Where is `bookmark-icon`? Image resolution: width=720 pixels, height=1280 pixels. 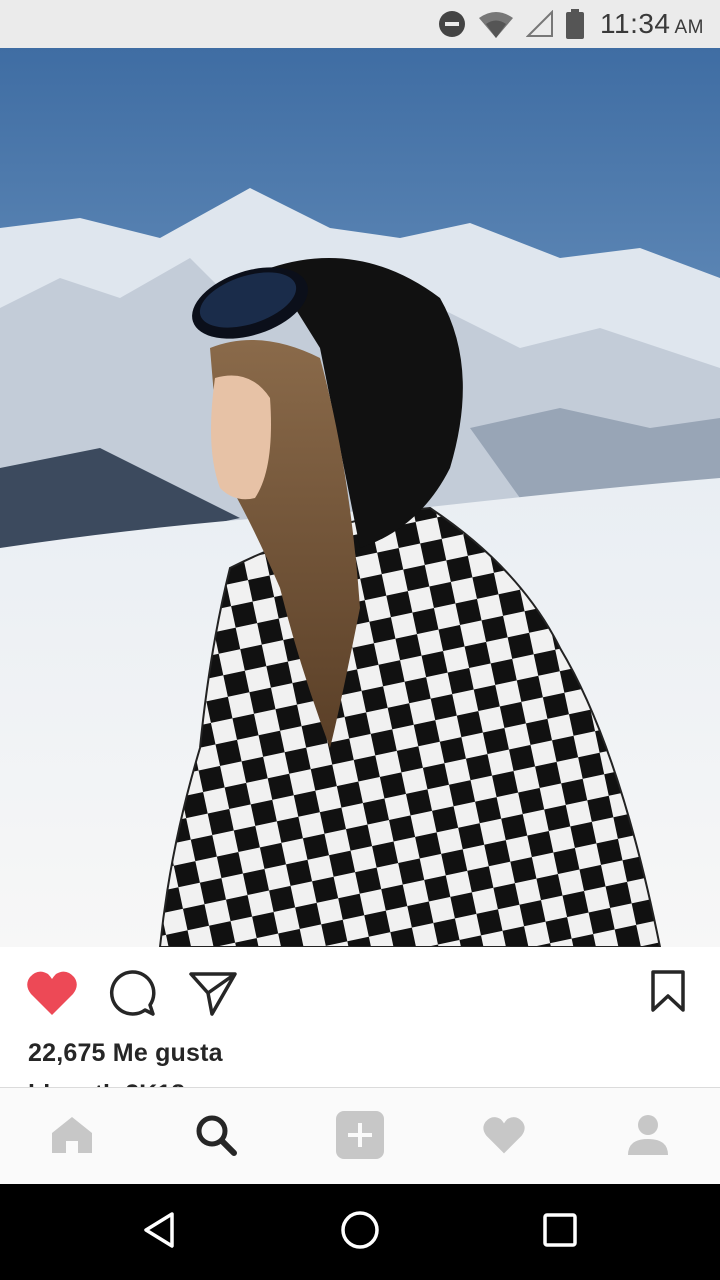
bookmark-icon is located at coordinates (668, 993).